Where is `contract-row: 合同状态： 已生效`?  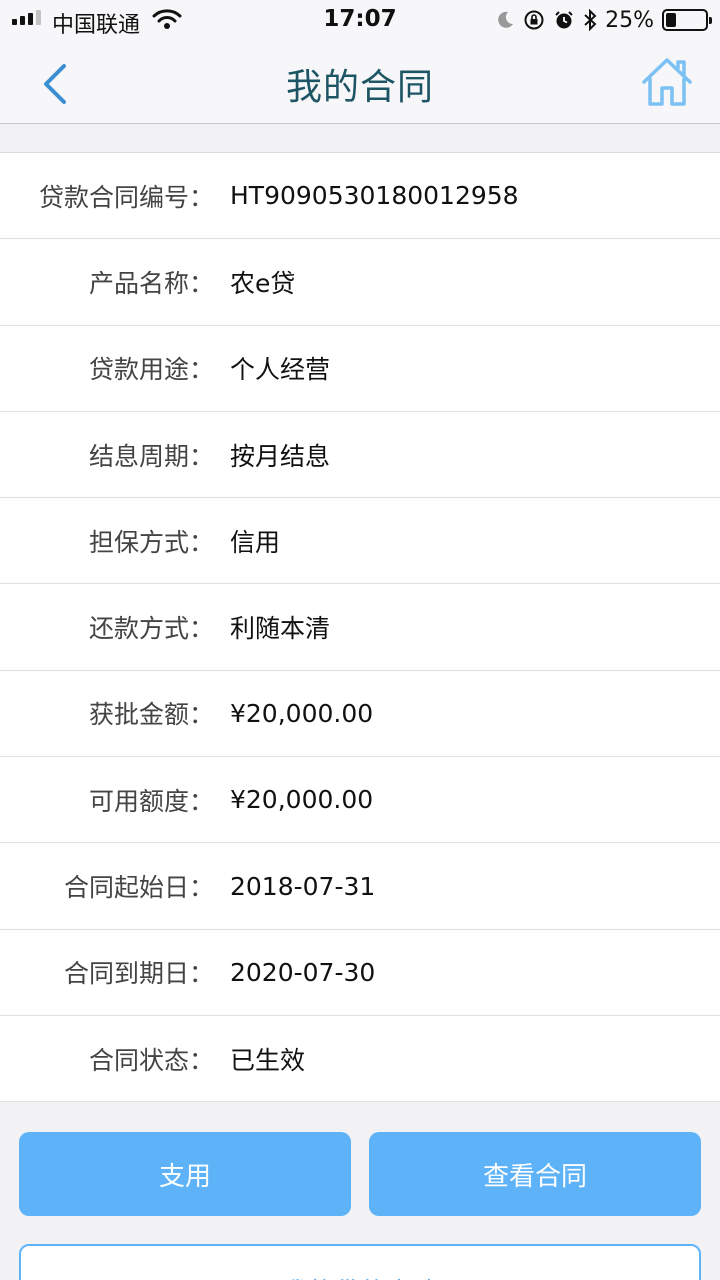 contract-row: 合同状态： 已生效 is located at coordinates (360, 1059).